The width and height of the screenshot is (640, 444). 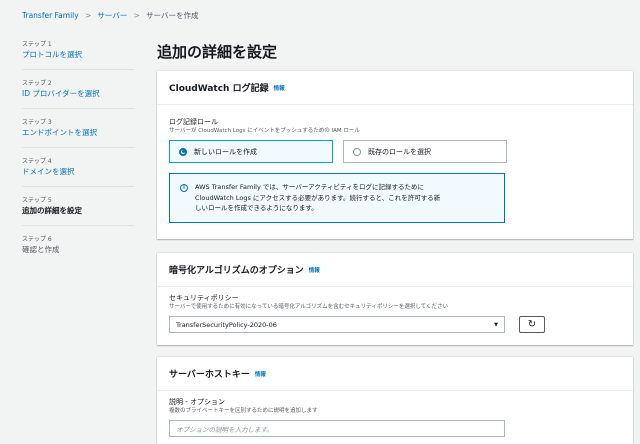 I want to click on breadcrumb-transfer-family: Transfer Family, so click(x=50, y=15).